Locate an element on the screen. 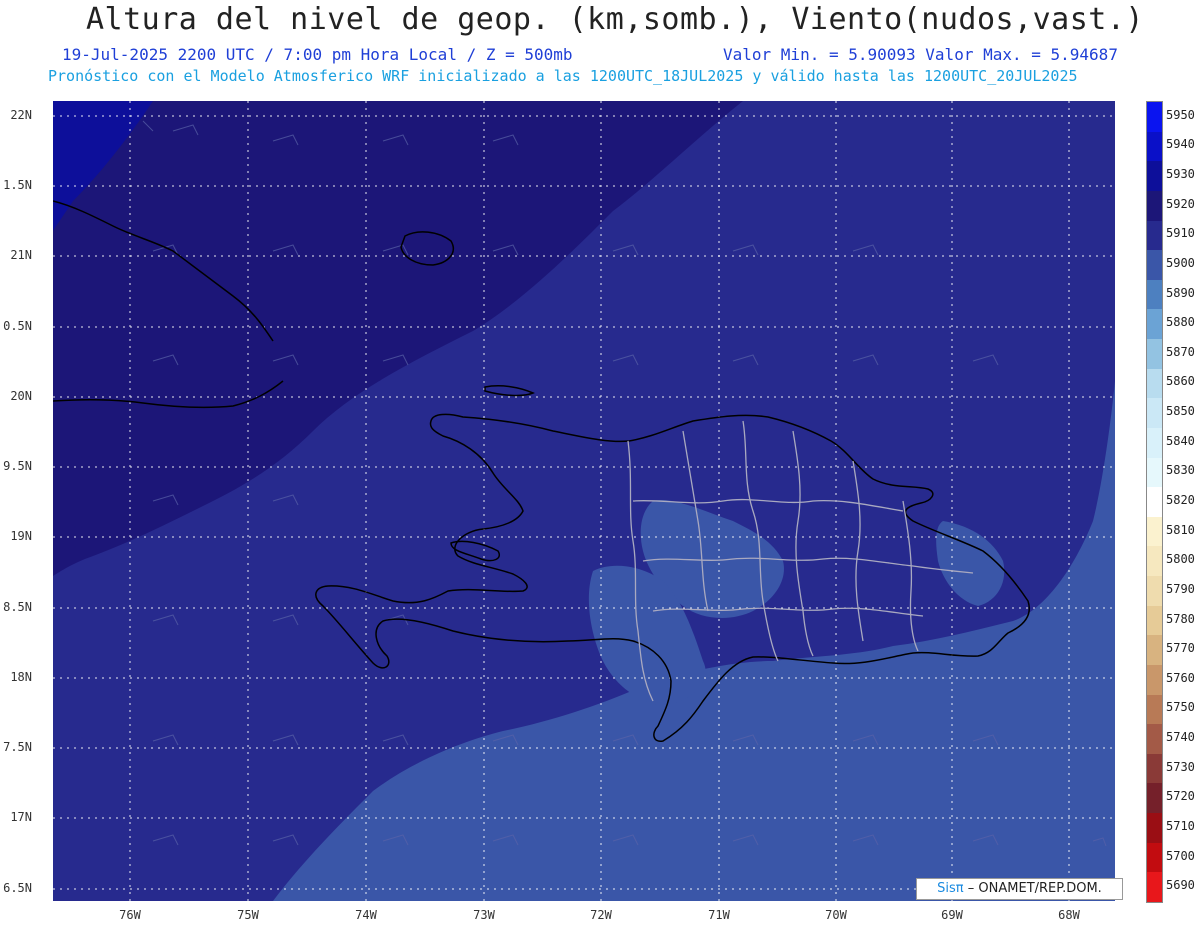  sispi-logo: Sisπ is located at coordinates (950, 888).